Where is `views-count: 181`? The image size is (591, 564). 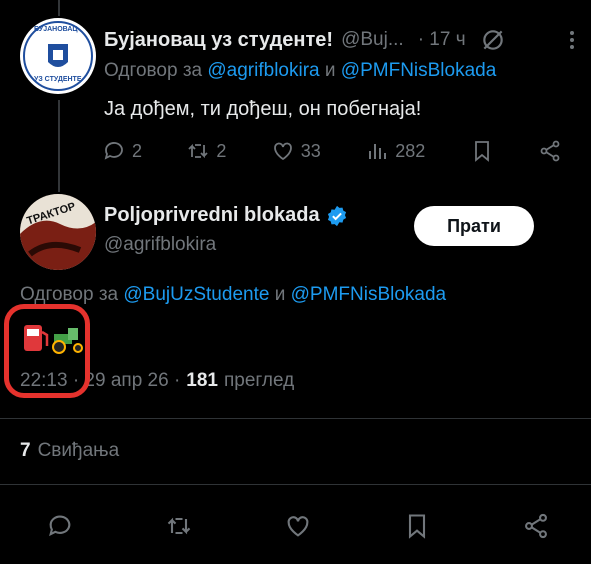
views-count: 181 is located at coordinates (202, 380).